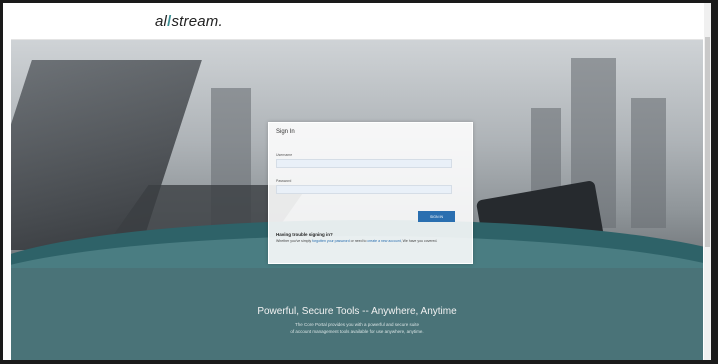 This screenshot has width=718, height=364. Describe the element at coordinates (364, 163) in the screenshot. I see `username-input` at that location.